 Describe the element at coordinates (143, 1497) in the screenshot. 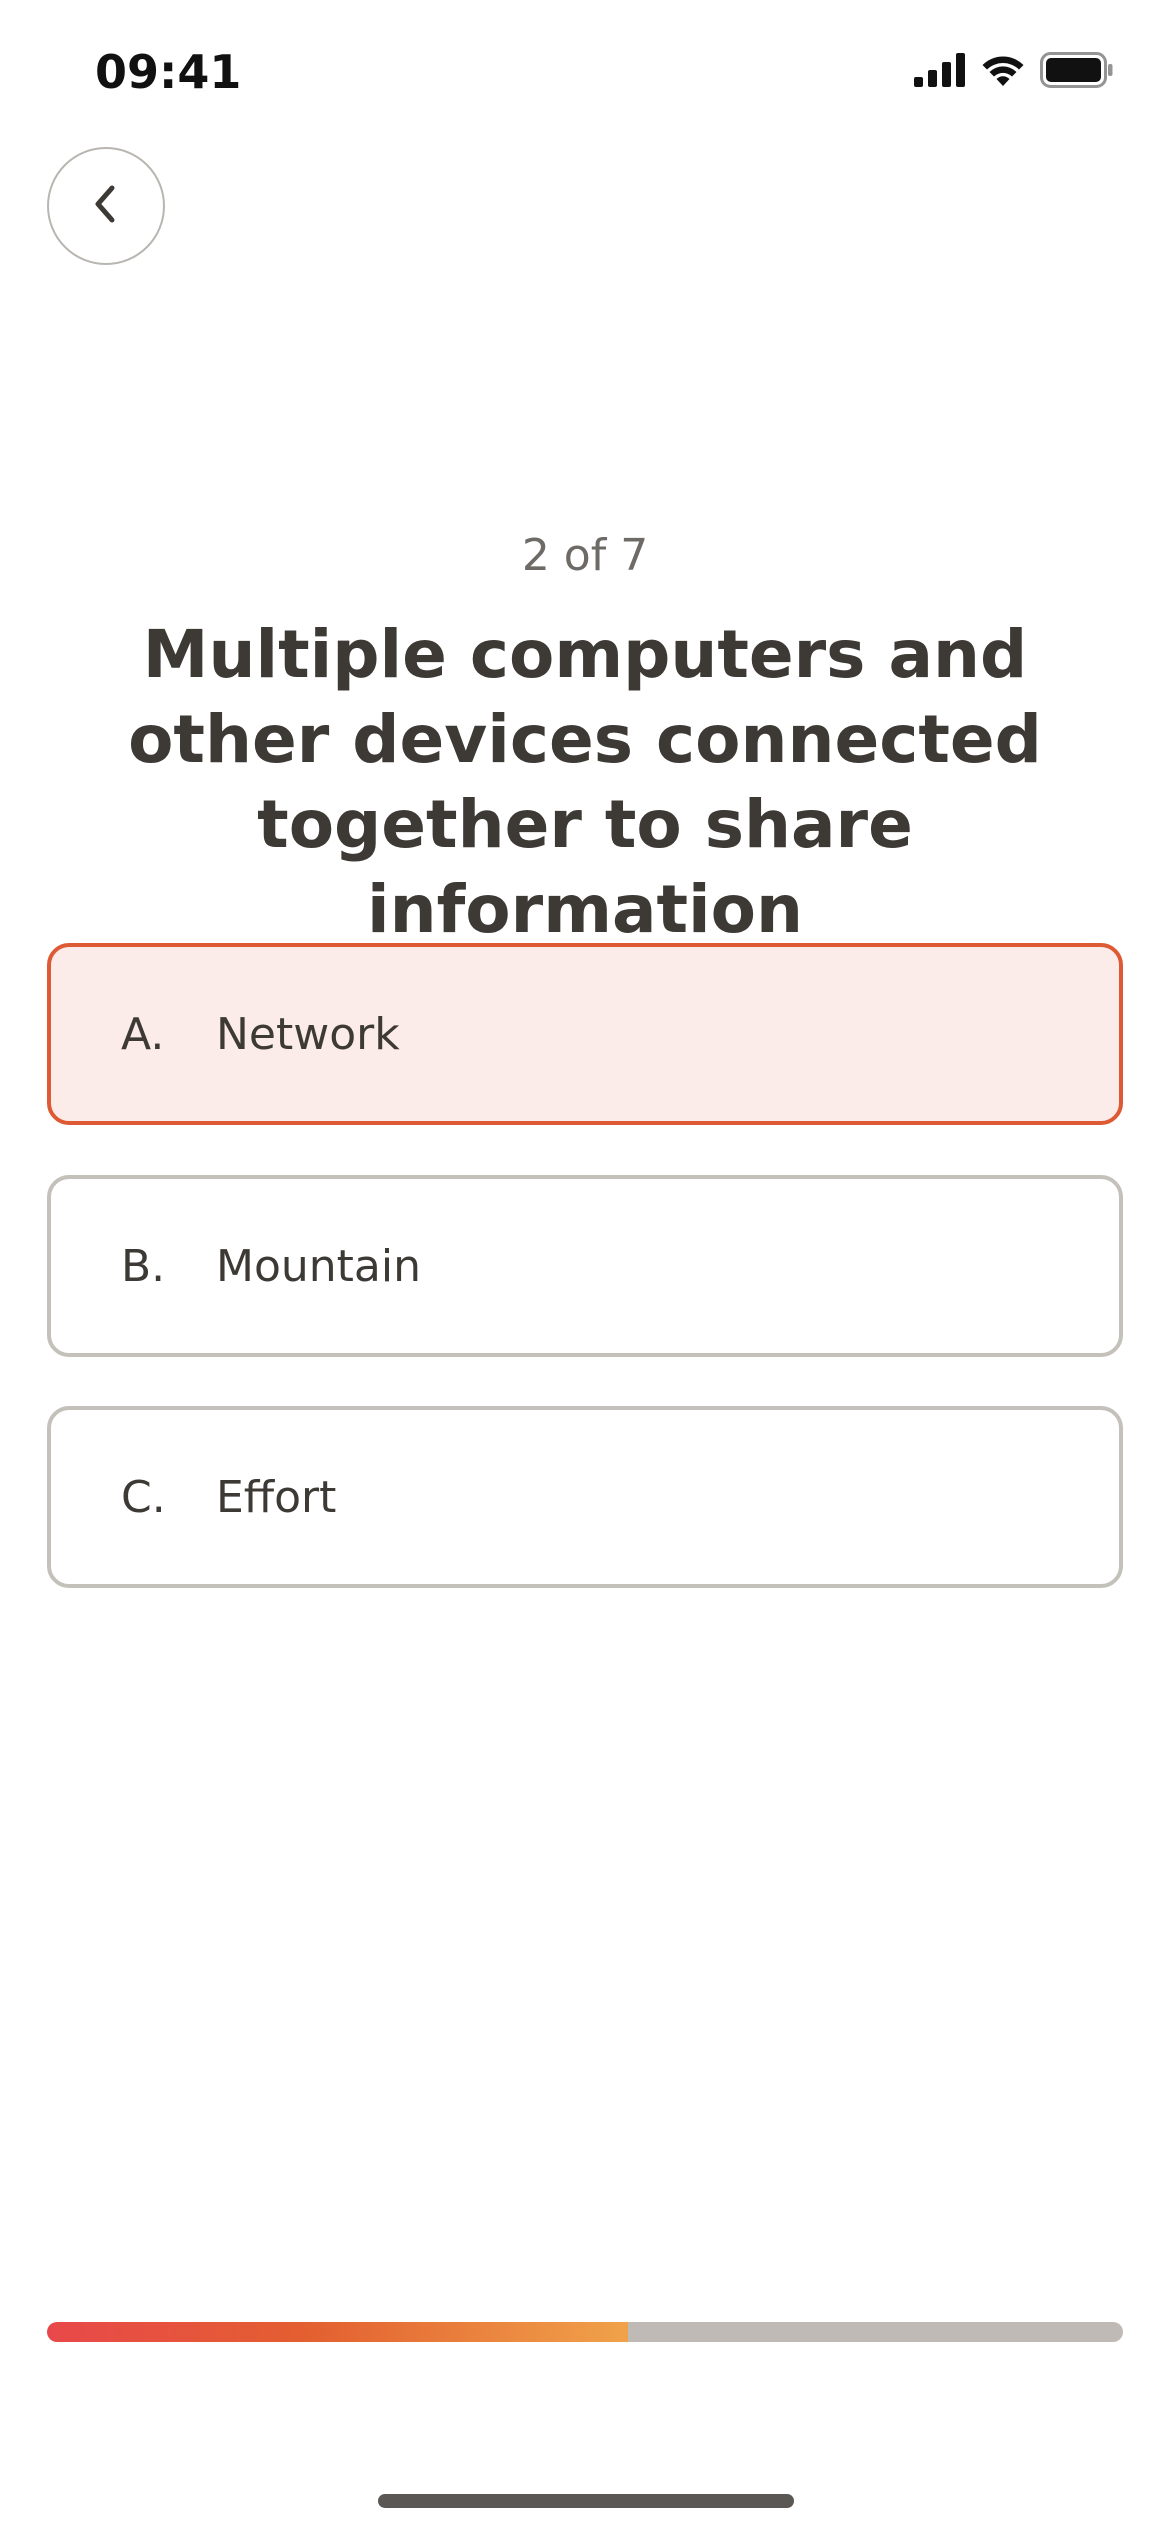

I see `option-letter: C.` at that location.